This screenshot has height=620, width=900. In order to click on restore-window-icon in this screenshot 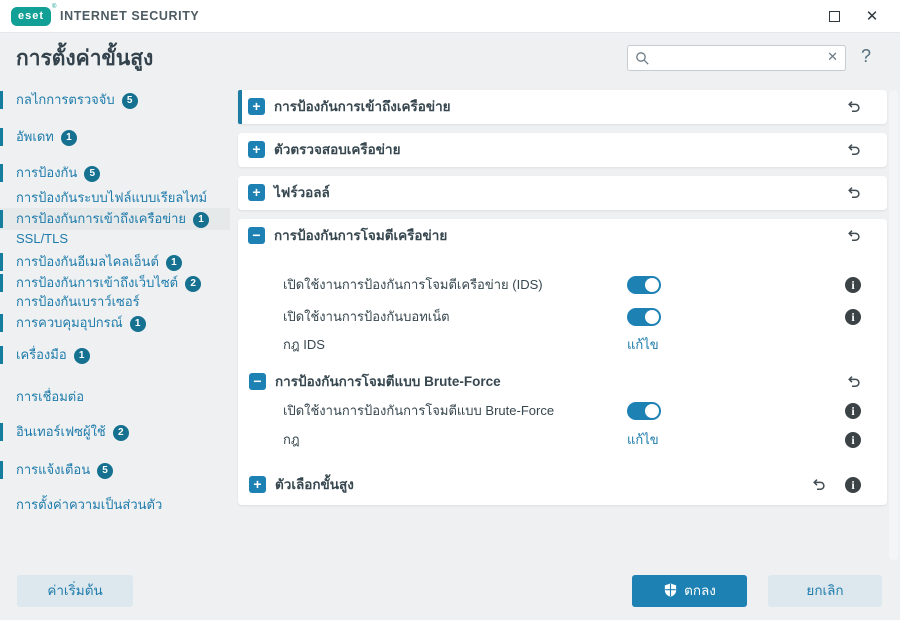, I will do `click(834, 16)`.